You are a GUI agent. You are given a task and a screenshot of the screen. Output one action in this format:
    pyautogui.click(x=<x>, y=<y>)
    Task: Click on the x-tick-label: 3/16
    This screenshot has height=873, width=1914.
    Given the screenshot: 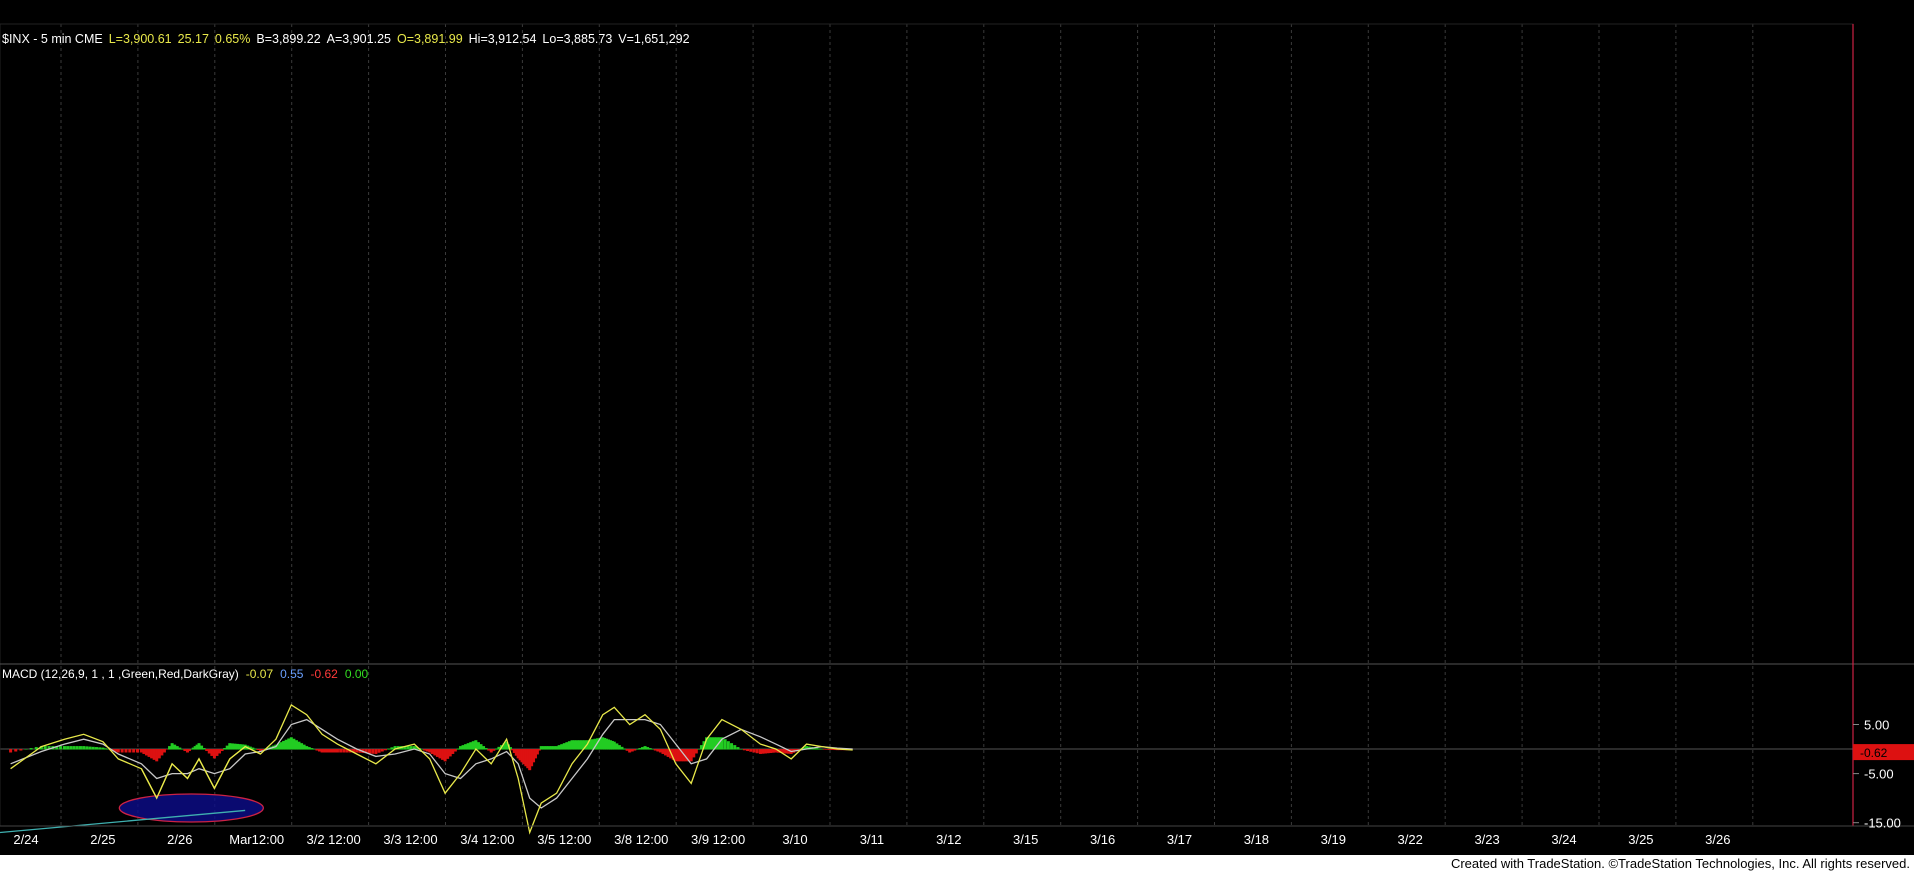 What is the action you would take?
    pyautogui.click(x=1102, y=839)
    